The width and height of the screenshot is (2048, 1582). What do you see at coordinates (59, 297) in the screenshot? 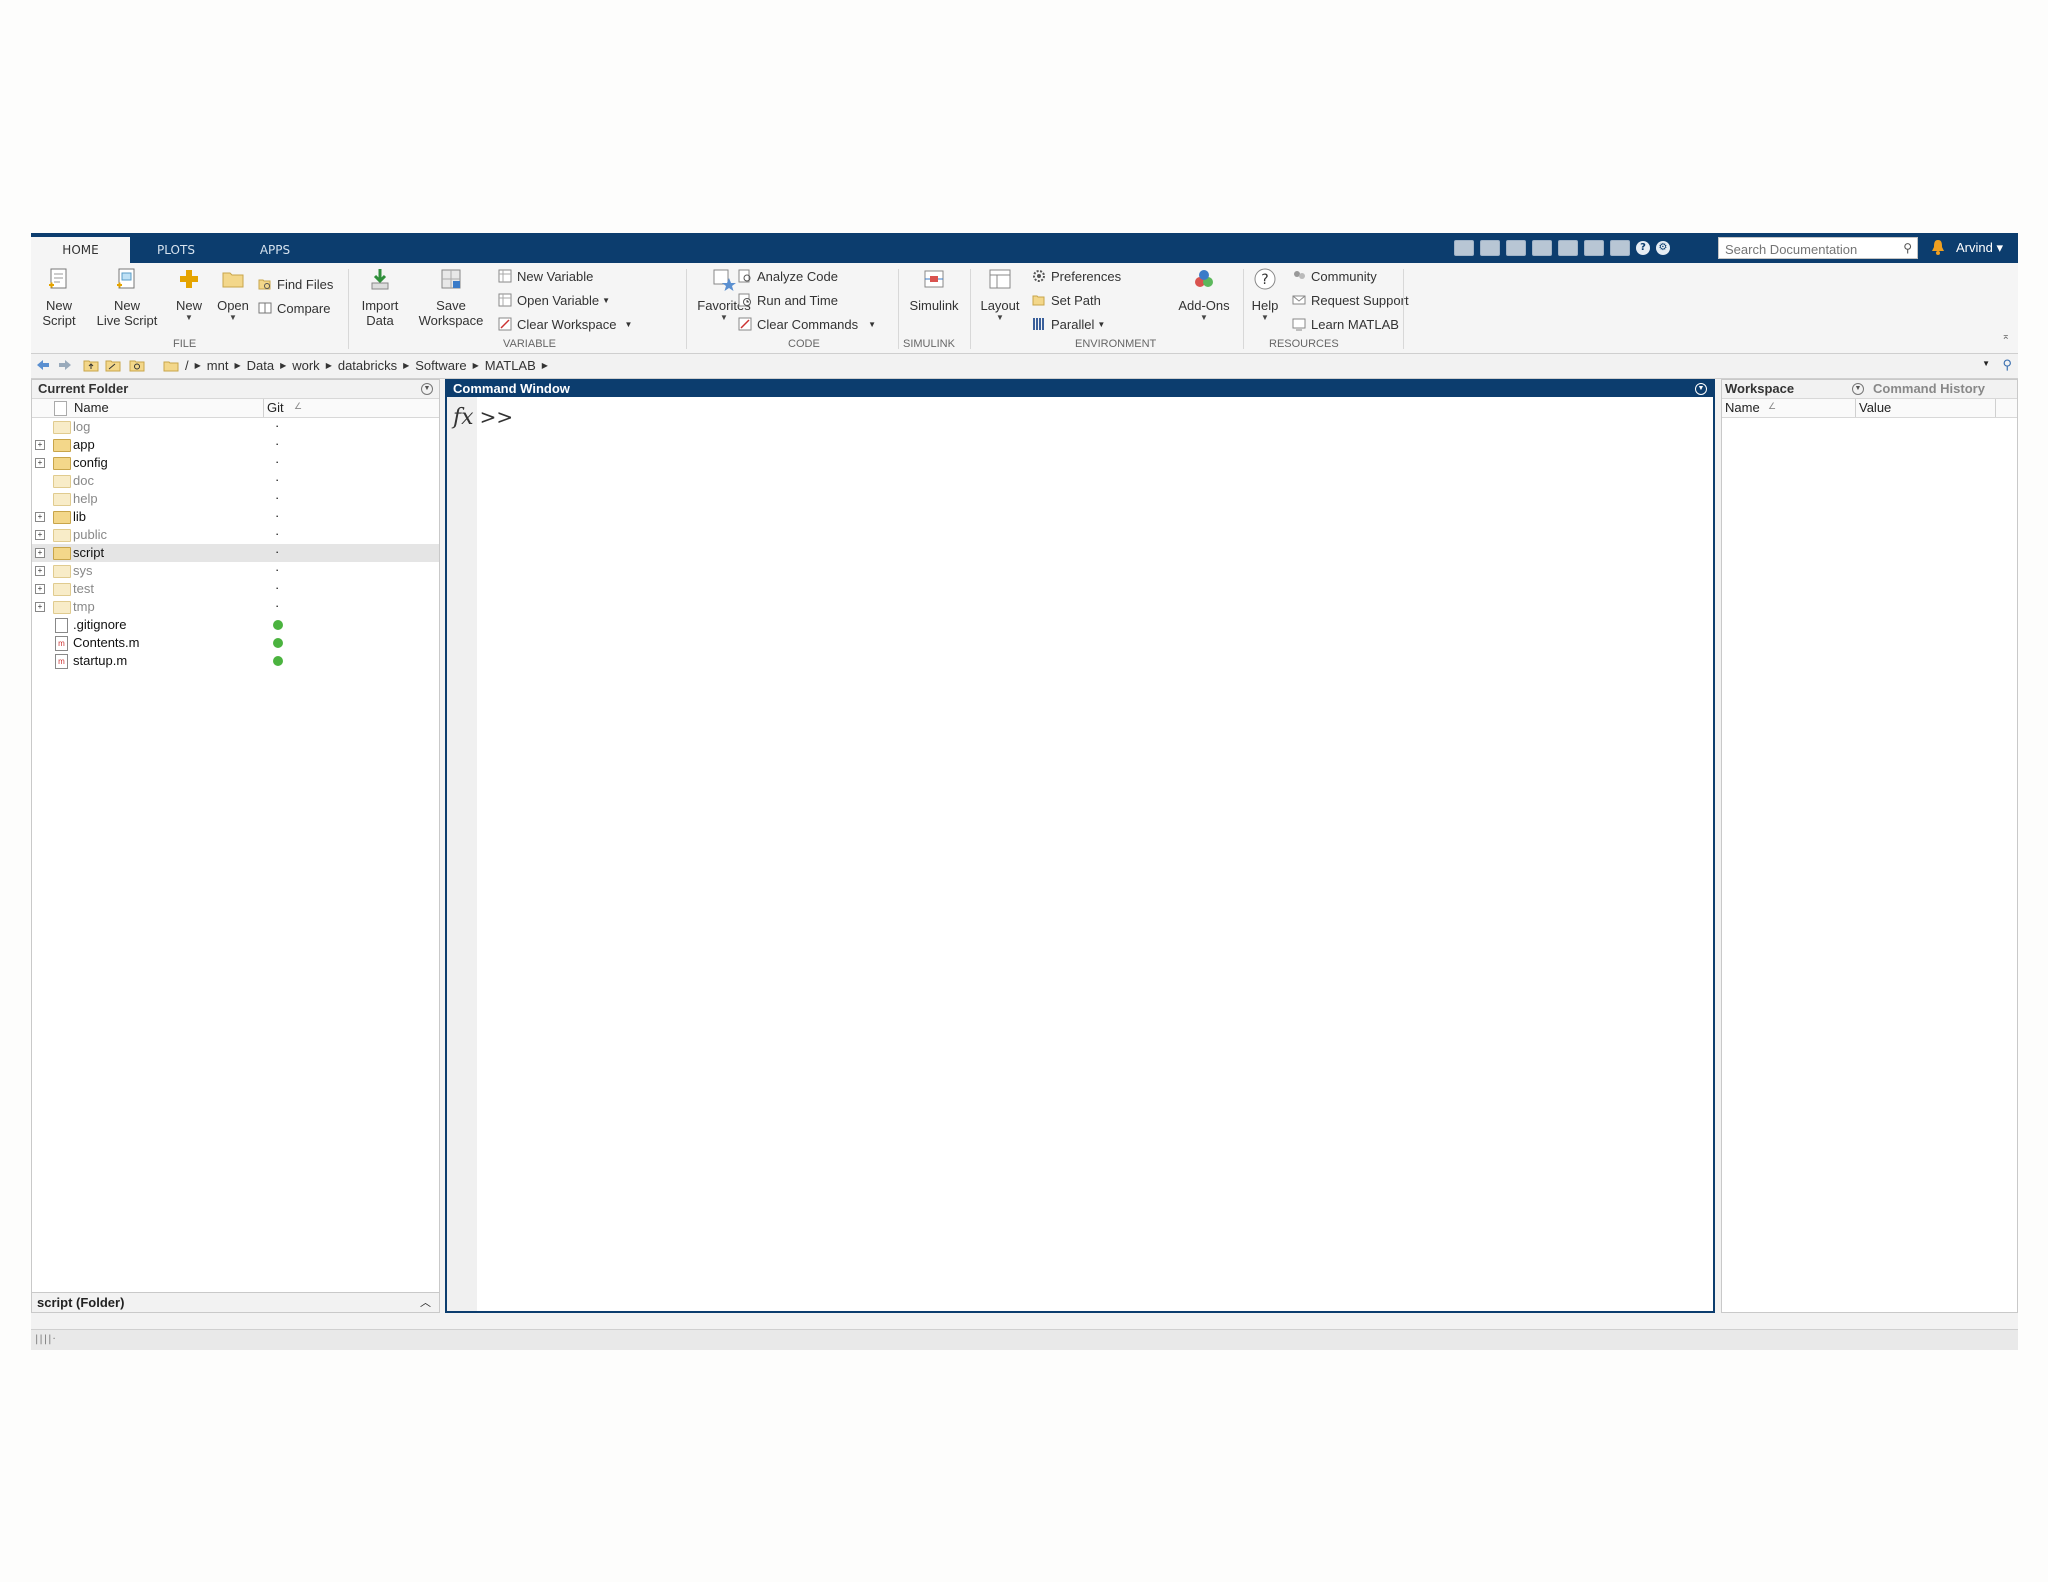
I see `new-script-button: New Script` at bounding box center [59, 297].